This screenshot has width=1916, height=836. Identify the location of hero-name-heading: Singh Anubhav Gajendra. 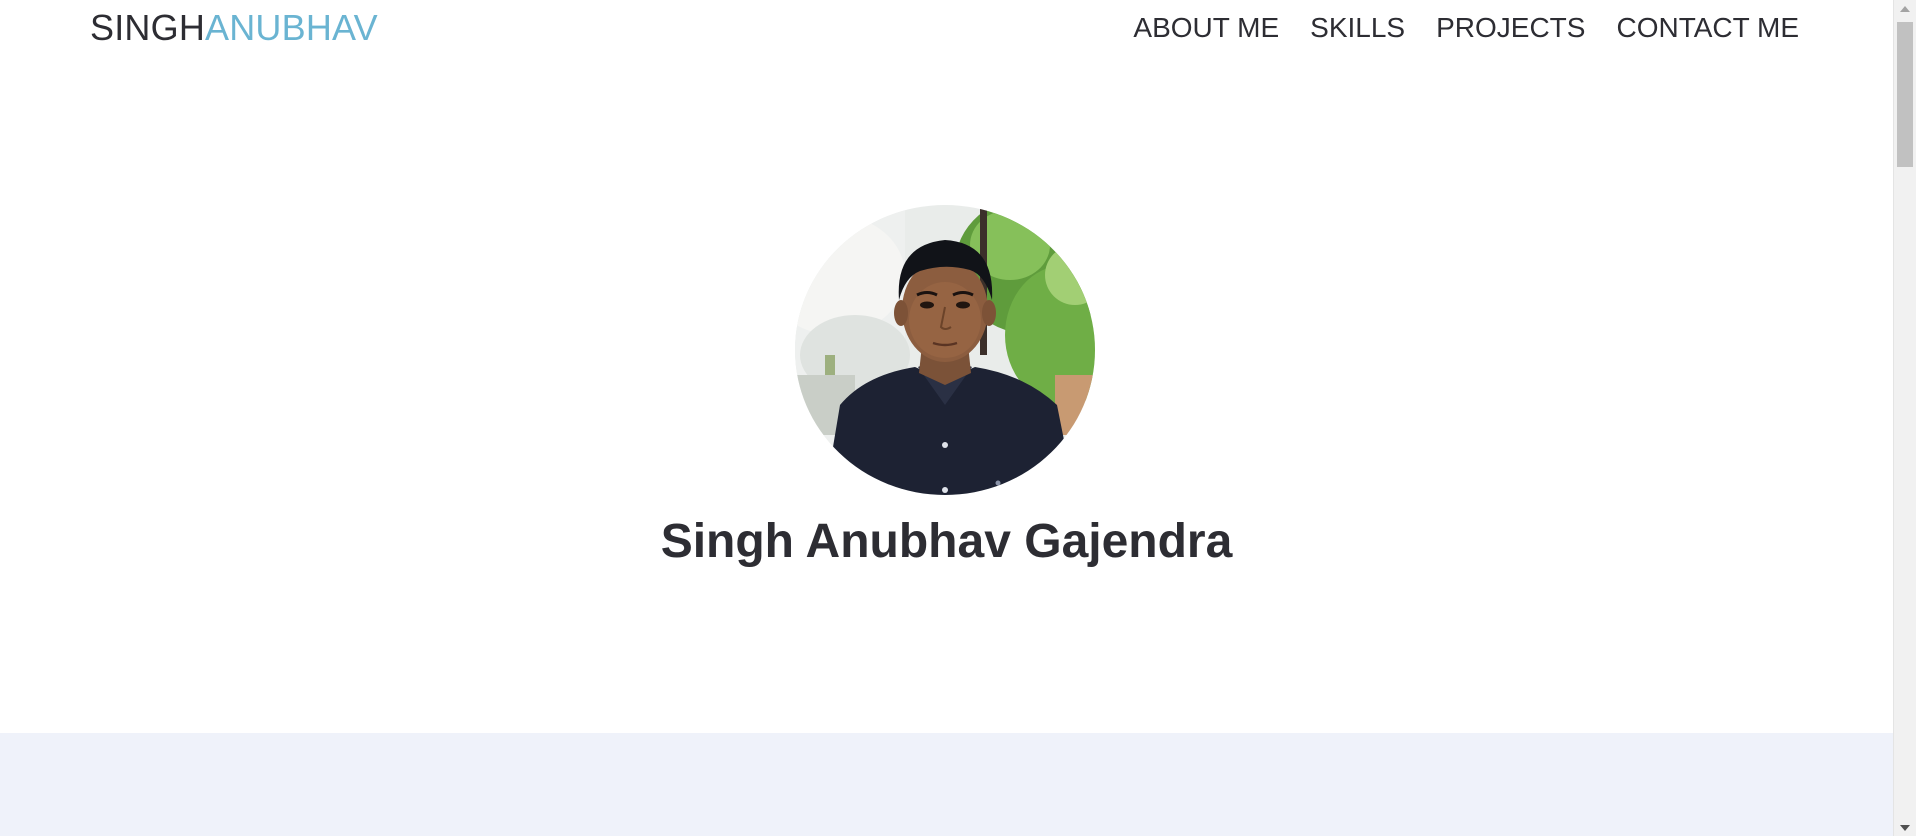
(946, 541).